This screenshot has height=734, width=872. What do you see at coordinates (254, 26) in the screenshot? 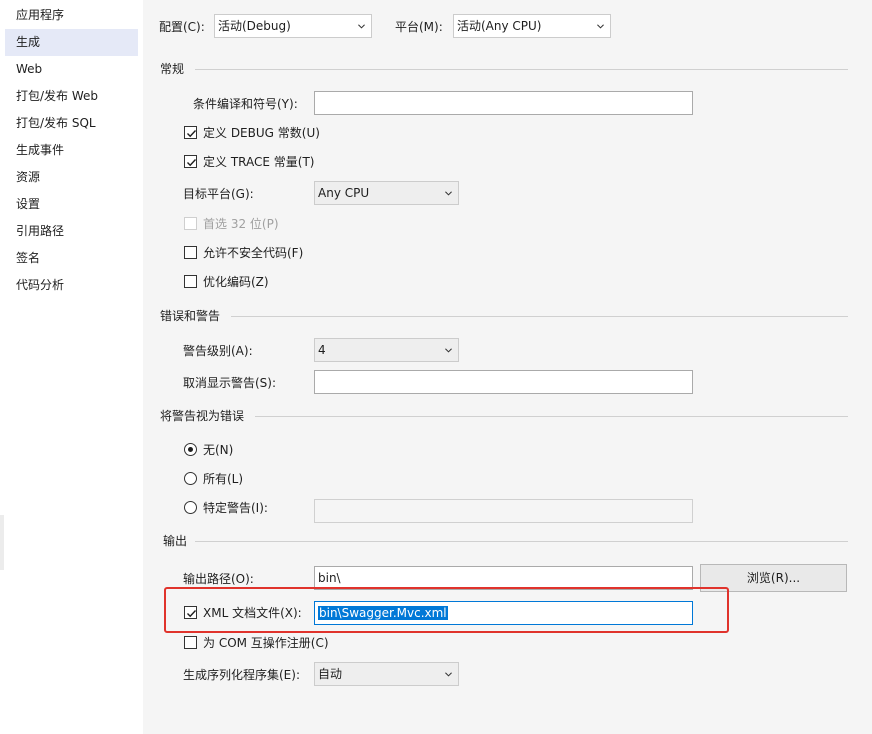
I see `configuration-value: 活动(Debug)` at bounding box center [254, 26].